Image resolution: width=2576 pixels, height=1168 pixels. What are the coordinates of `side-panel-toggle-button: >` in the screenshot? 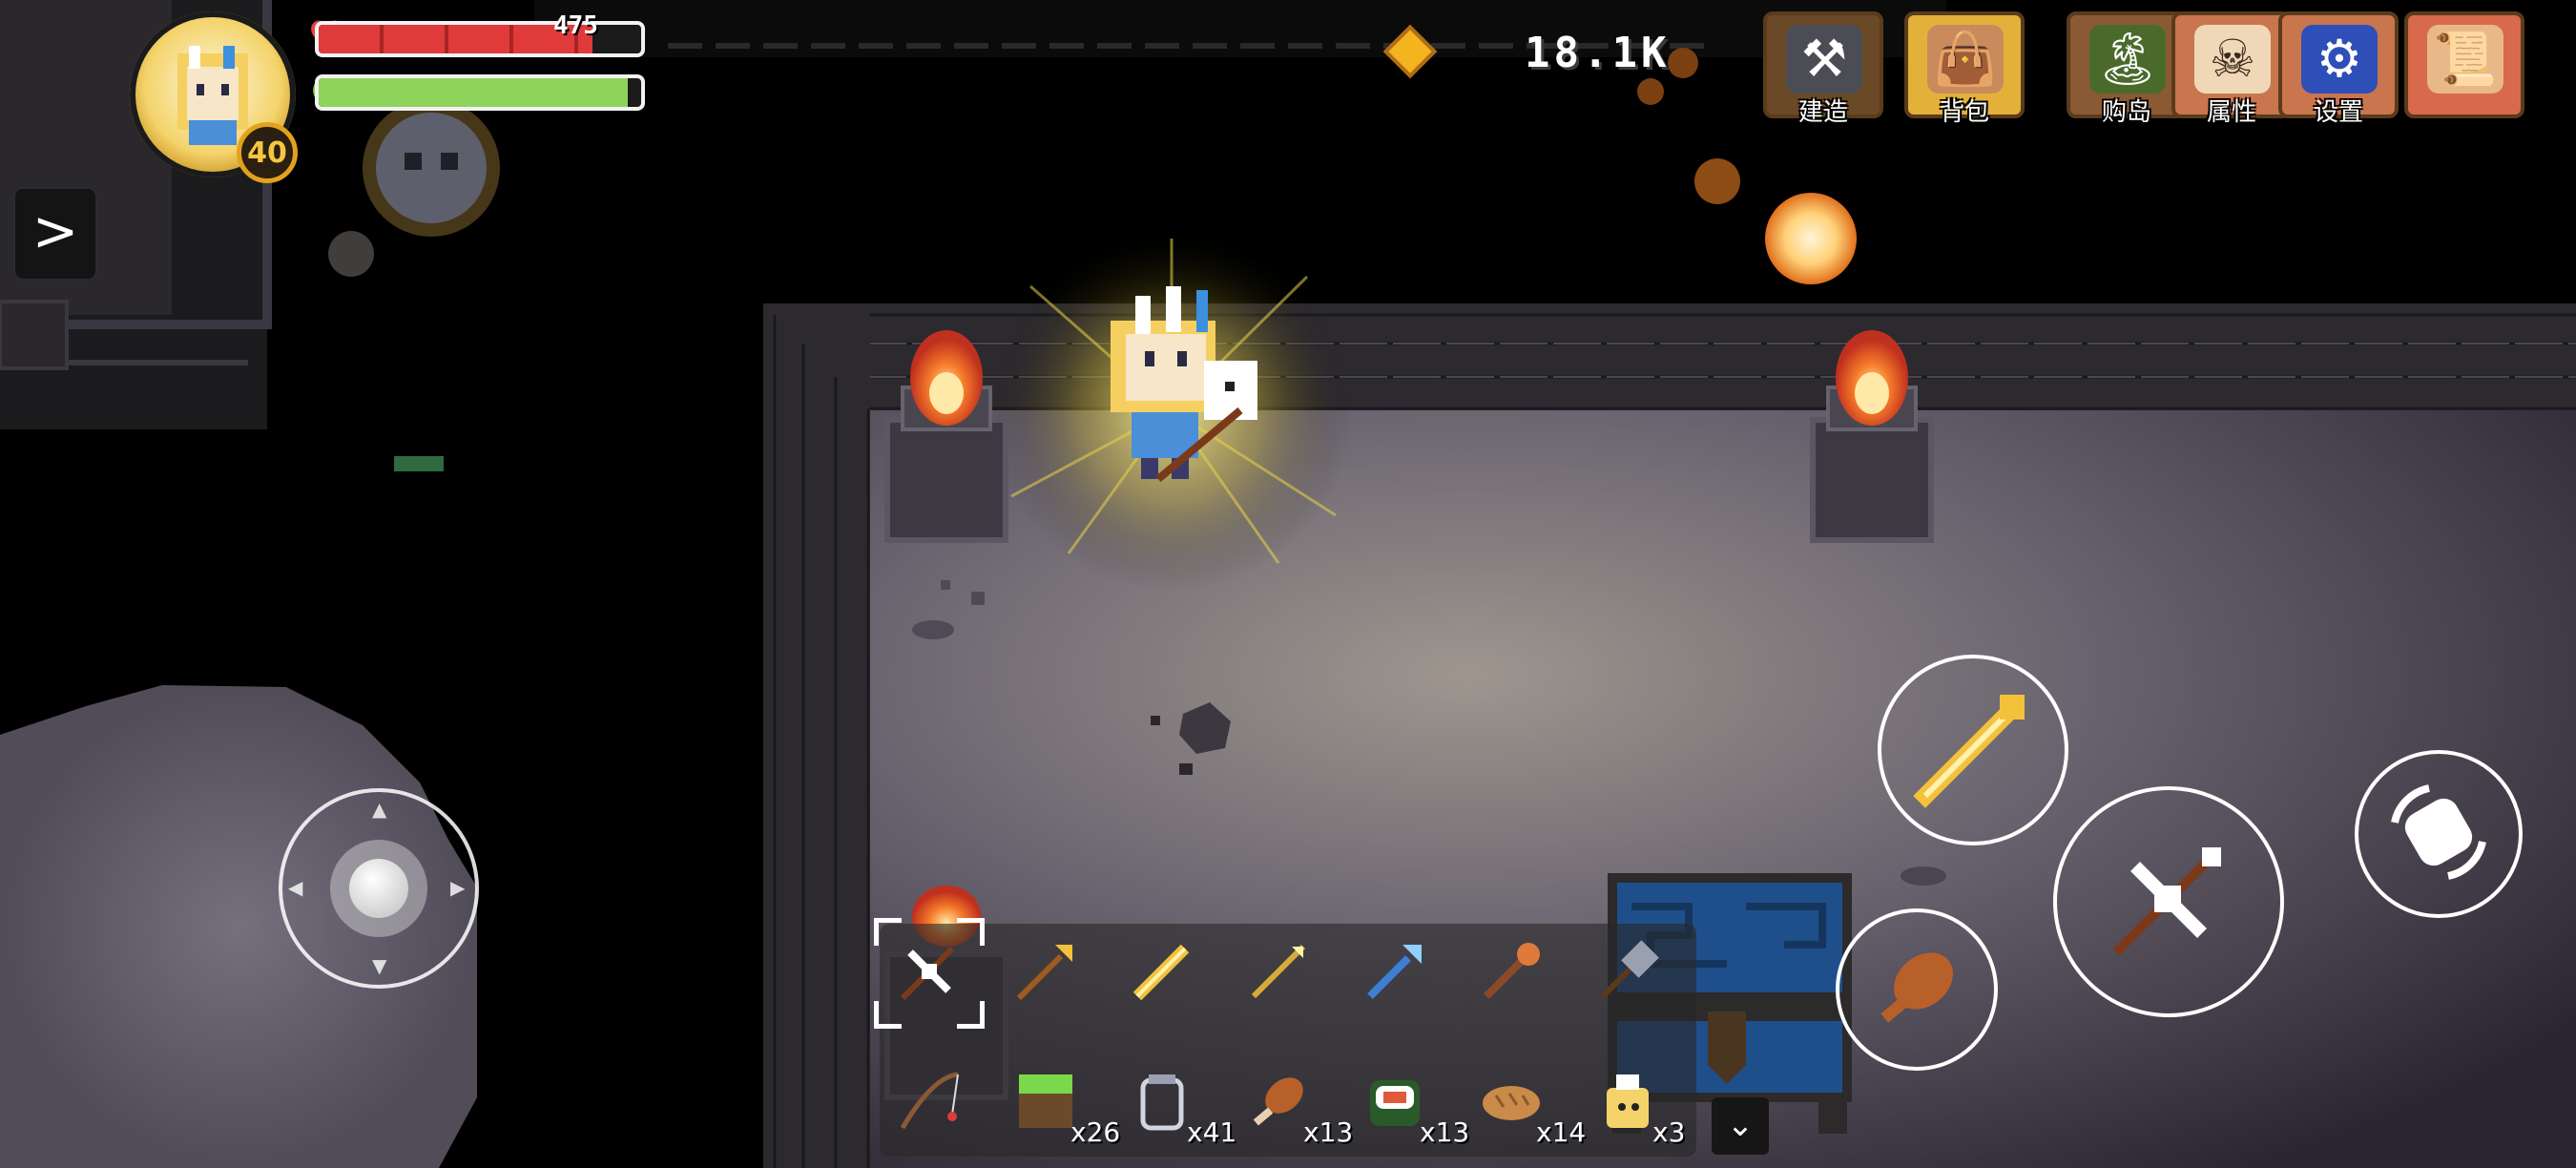 It's located at (55, 234).